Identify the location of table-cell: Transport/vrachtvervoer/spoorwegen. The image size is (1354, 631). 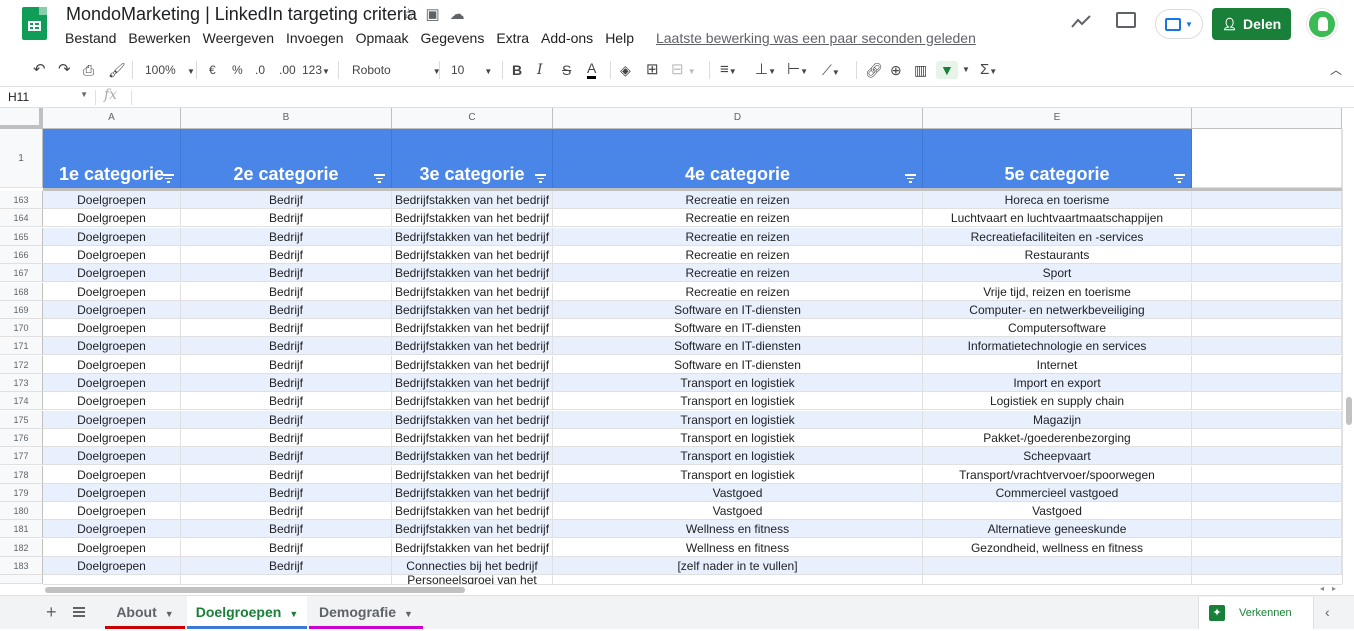
(1057, 474).